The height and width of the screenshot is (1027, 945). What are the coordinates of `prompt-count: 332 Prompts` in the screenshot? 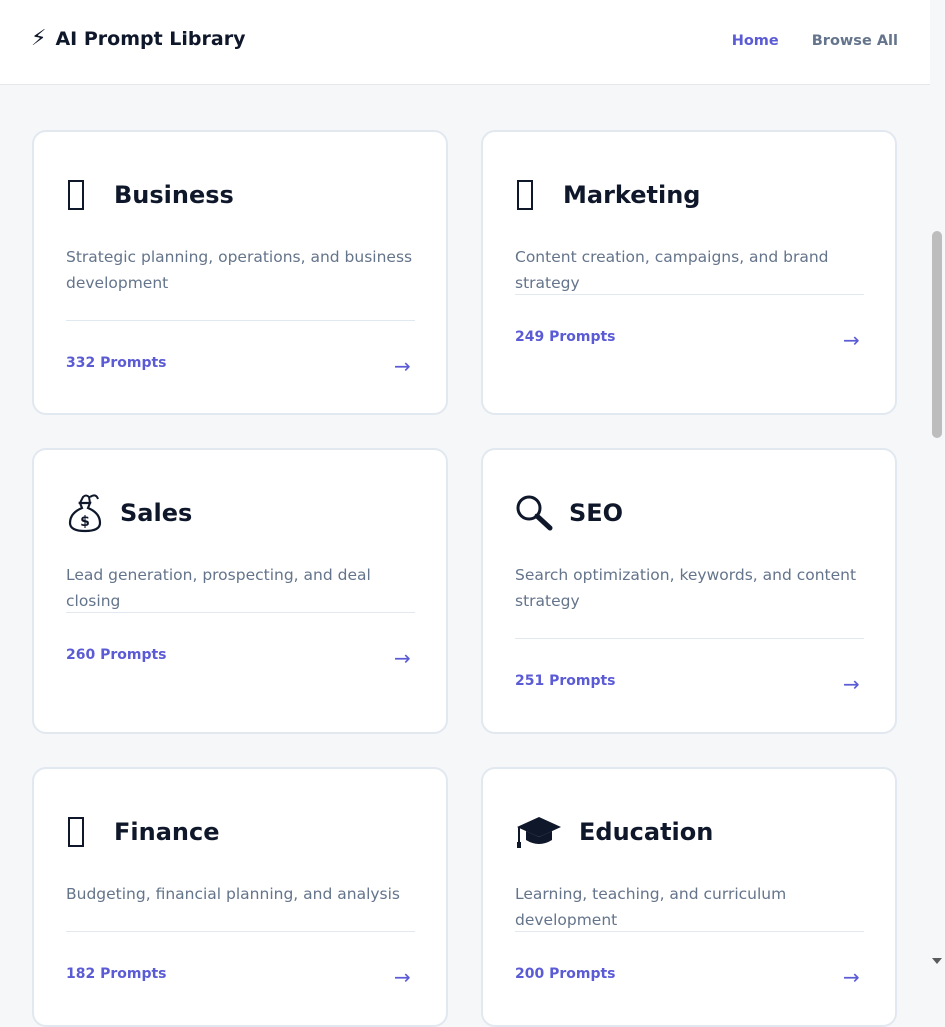 It's located at (116, 363).